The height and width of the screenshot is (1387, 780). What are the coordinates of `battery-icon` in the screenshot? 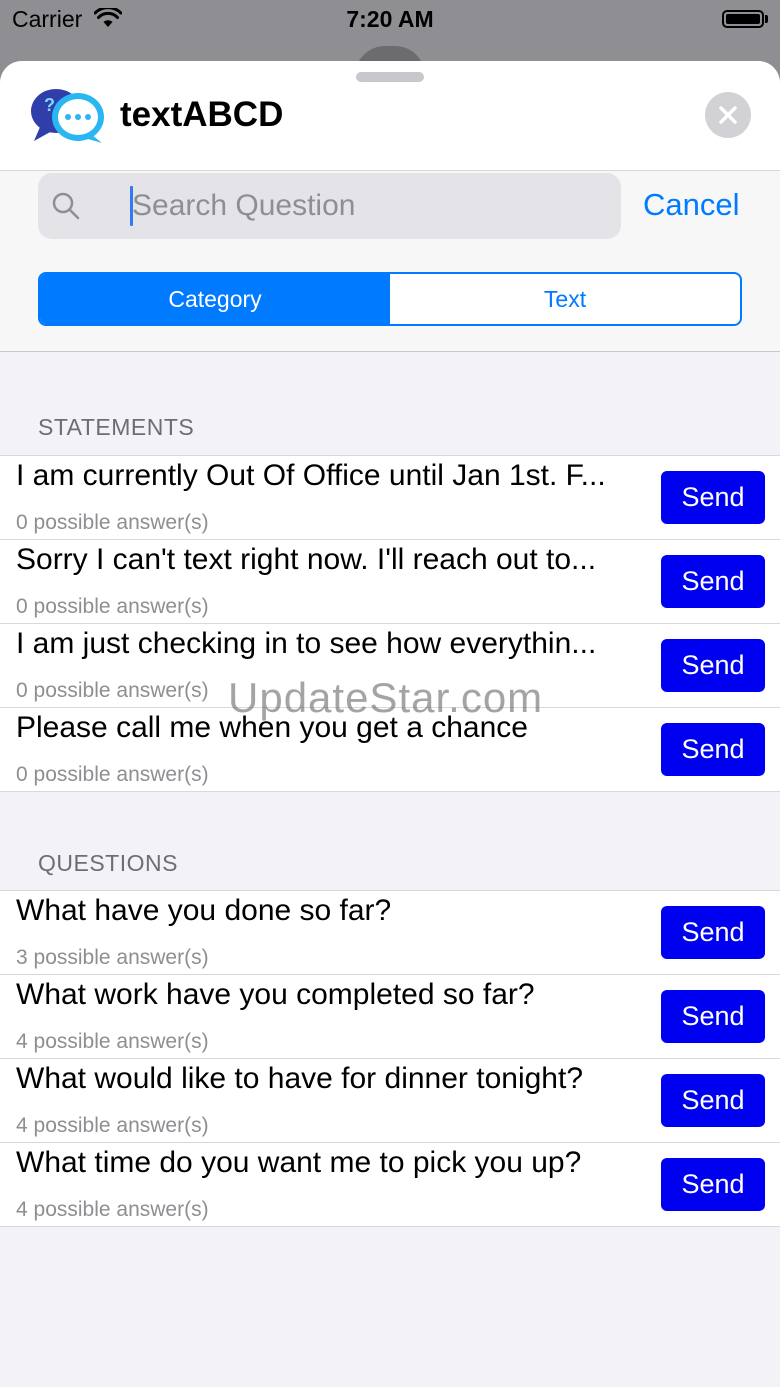 It's located at (743, 19).